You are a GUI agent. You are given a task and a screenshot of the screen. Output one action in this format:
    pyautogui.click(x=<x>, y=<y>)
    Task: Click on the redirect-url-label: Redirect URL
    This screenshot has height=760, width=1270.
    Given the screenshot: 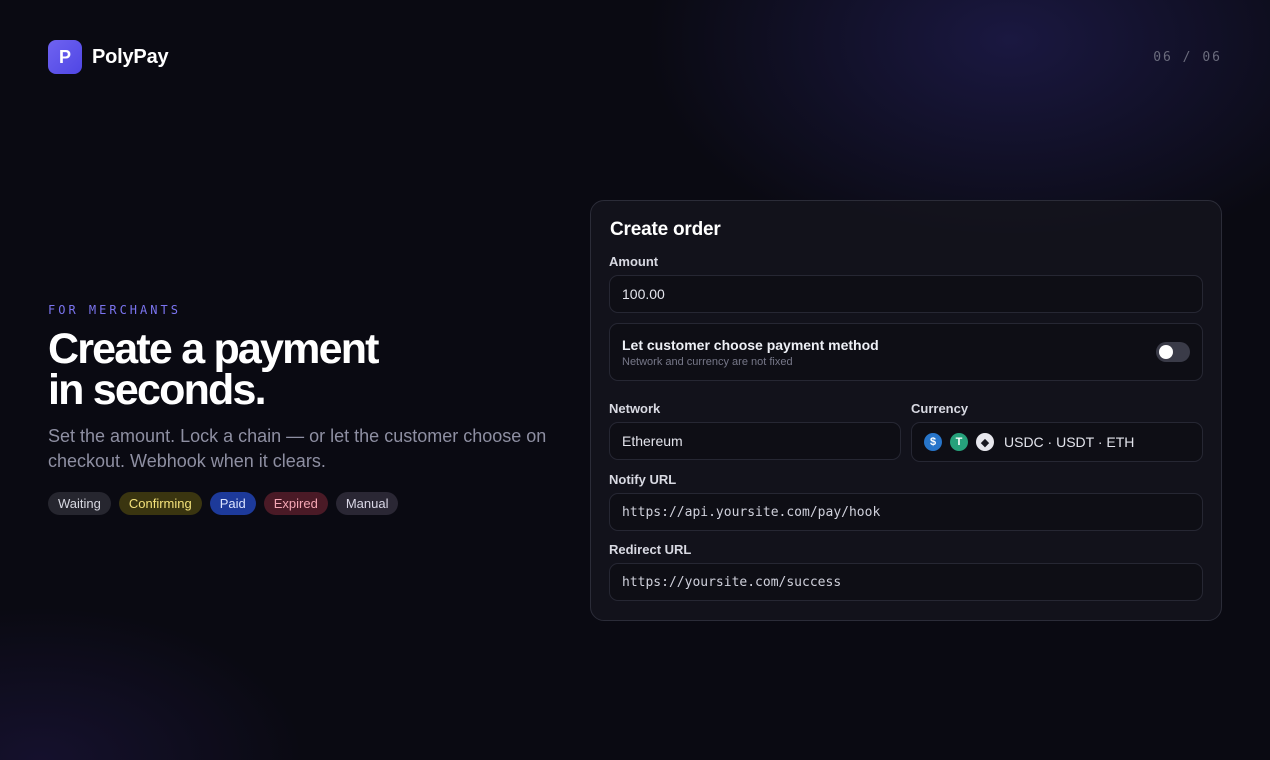 What is the action you would take?
    pyautogui.click(x=650, y=549)
    